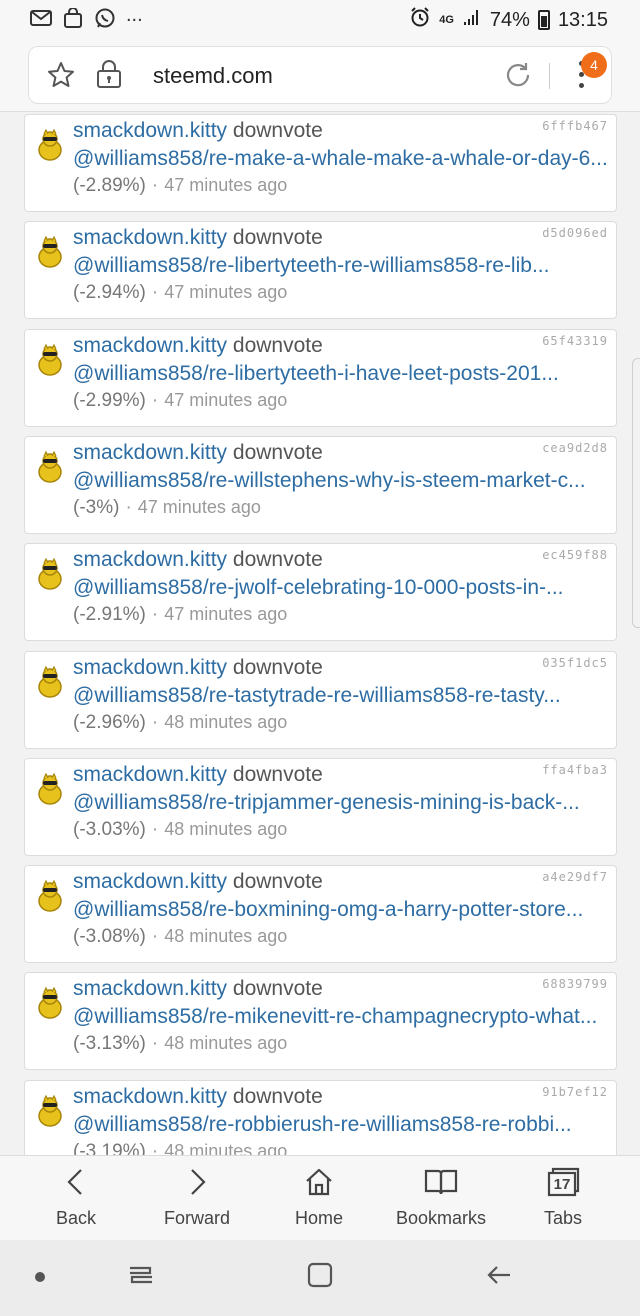 The height and width of the screenshot is (1316, 640). I want to click on mail-icon, so click(41, 18).